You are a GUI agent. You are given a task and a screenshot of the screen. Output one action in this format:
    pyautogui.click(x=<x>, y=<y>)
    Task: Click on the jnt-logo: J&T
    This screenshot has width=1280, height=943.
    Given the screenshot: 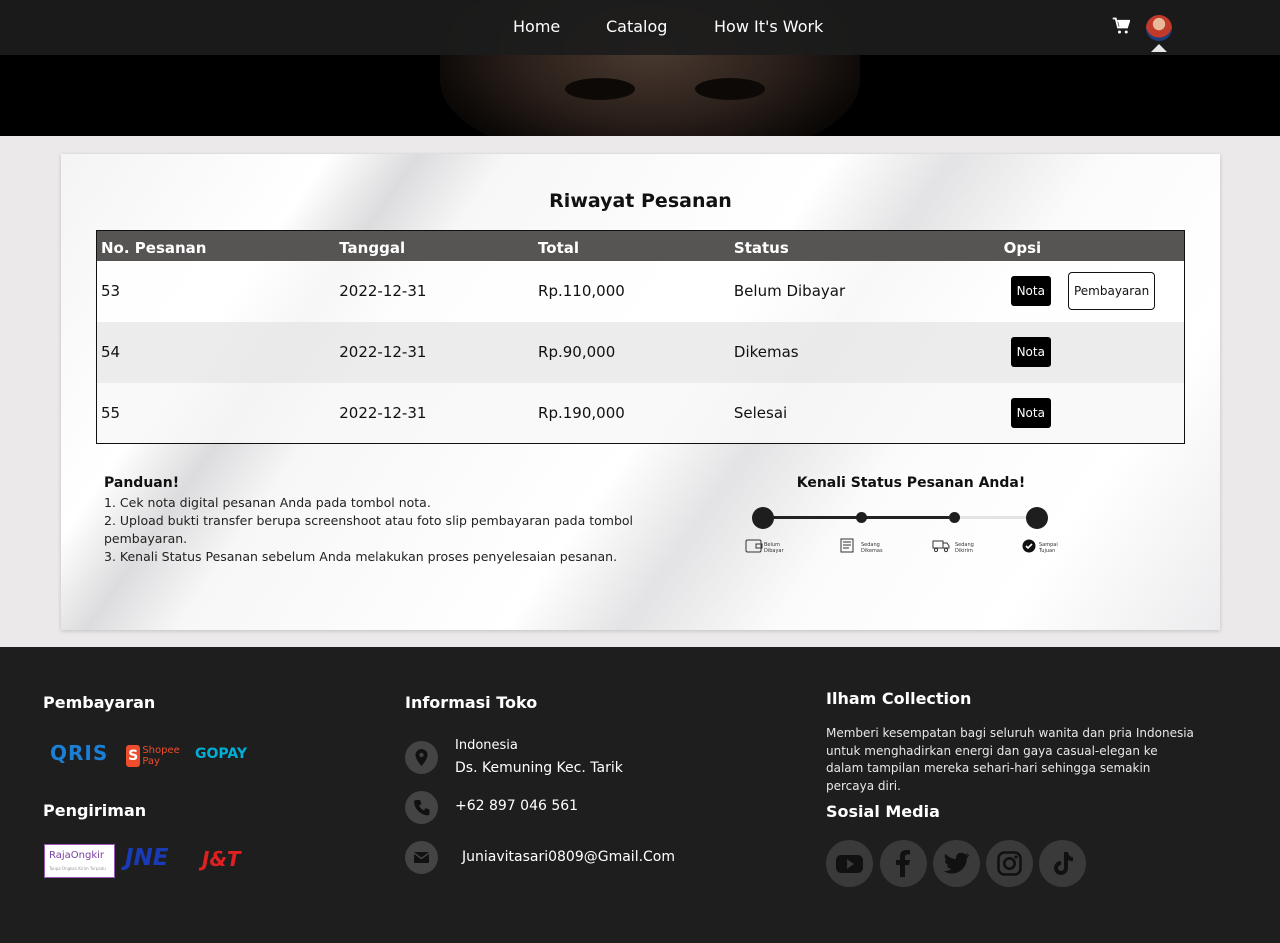 What is the action you would take?
    pyautogui.click(x=221, y=859)
    